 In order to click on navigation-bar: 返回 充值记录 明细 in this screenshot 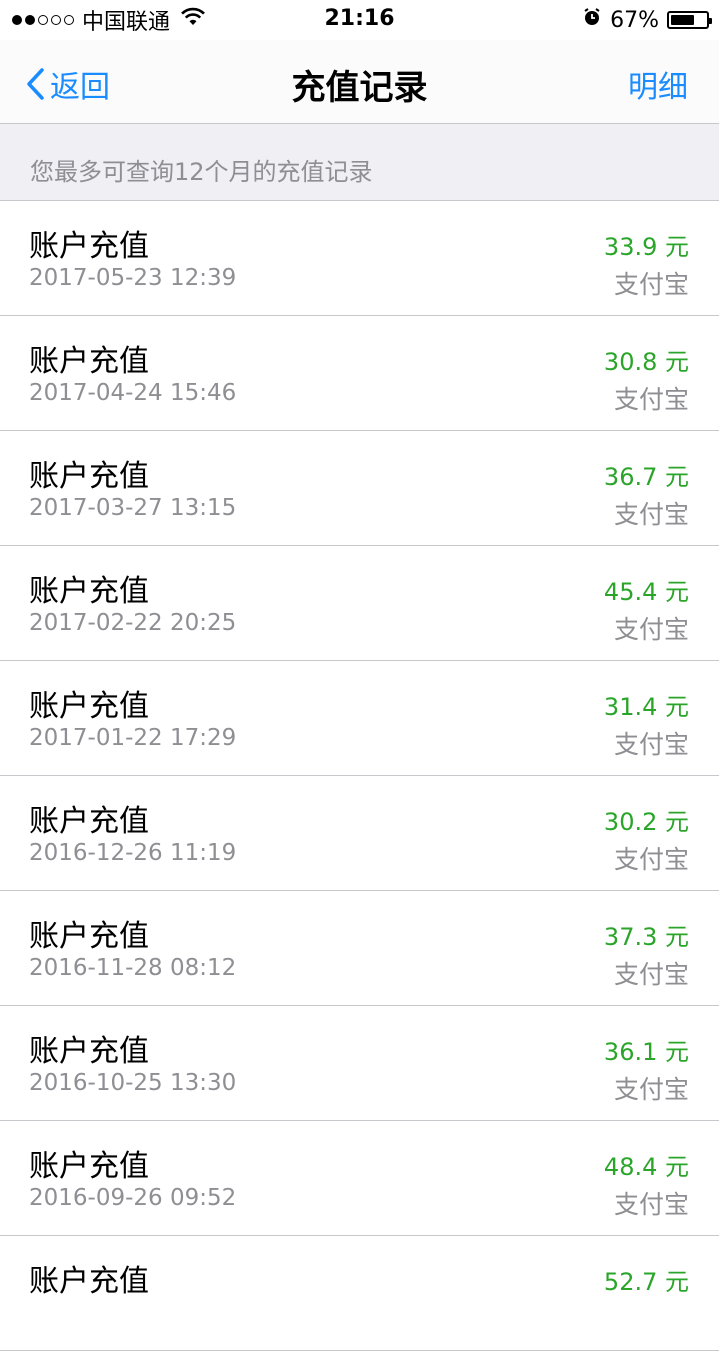, I will do `click(359, 82)`.